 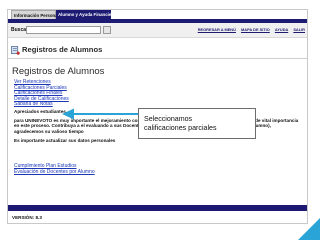 I want to click on version-label: VERSIÓN: 8.3, so click(x=27, y=217).